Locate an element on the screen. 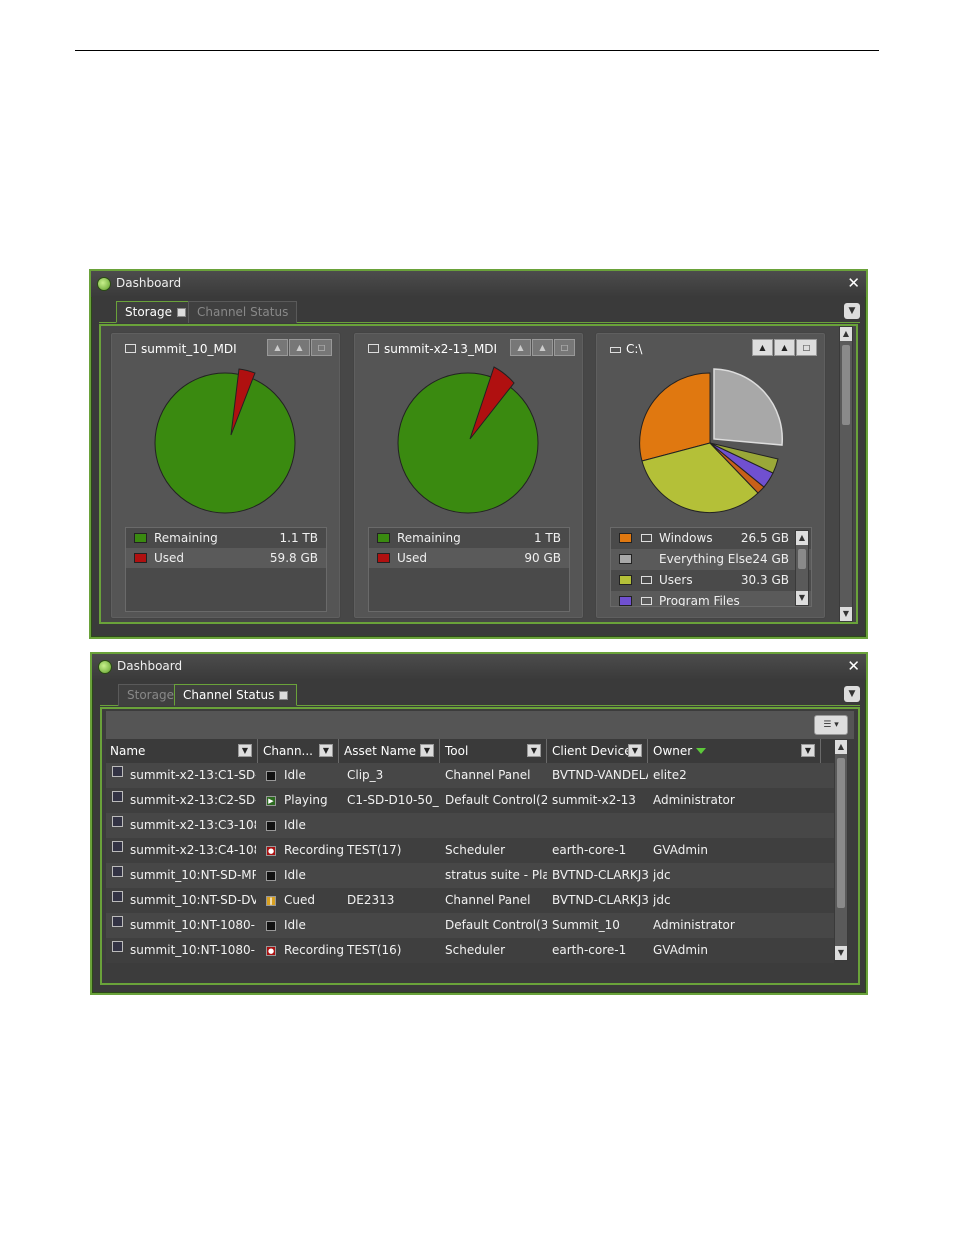 The image size is (954, 1235). legend-row: Windows 26.5 GB is located at coordinates (711, 538).